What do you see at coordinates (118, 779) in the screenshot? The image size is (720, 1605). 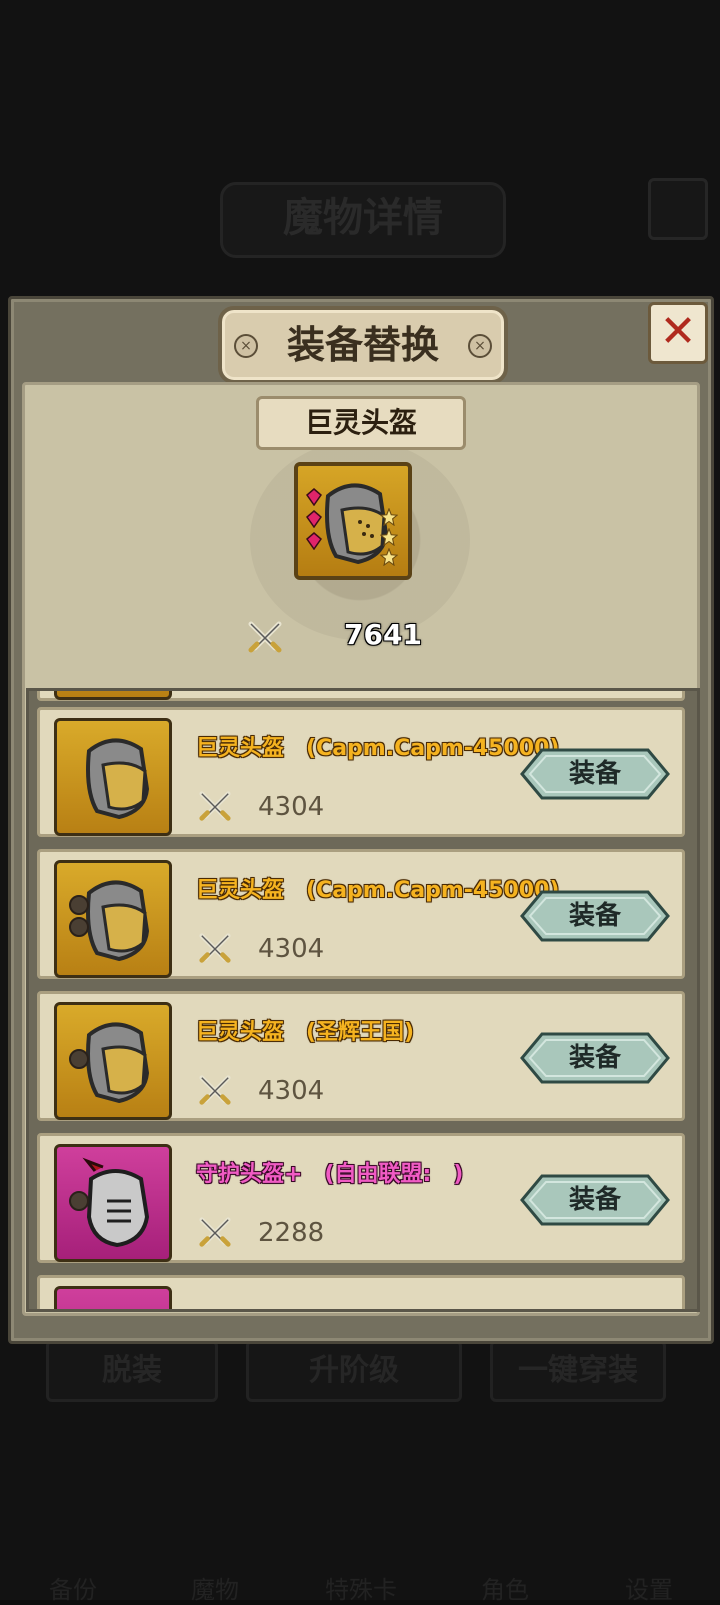 I see `helmet-icon` at bounding box center [118, 779].